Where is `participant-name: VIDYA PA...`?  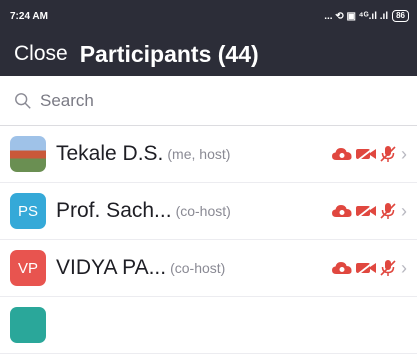 participant-name: VIDYA PA... is located at coordinates (111, 267).